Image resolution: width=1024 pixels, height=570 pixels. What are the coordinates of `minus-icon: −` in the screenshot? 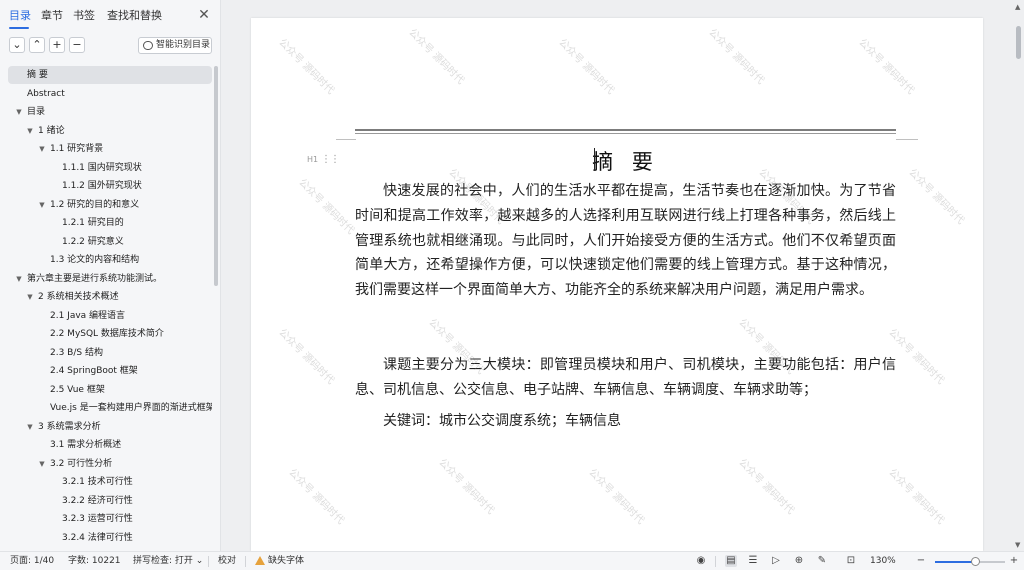 It's located at (77, 45).